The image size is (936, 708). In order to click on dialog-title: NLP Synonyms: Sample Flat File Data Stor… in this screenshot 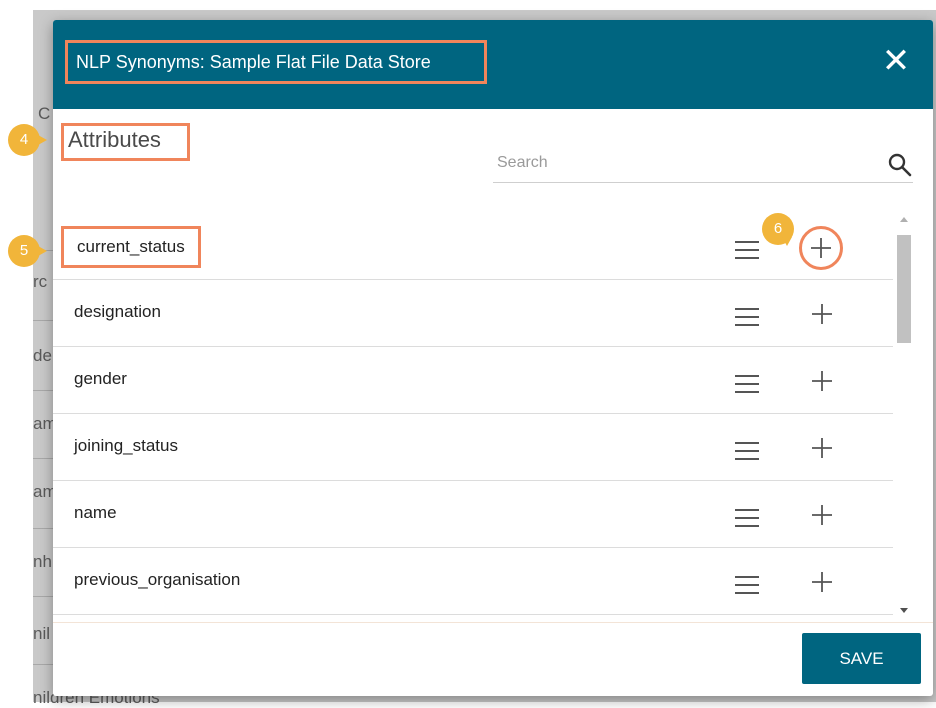, I will do `click(276, 62)`.